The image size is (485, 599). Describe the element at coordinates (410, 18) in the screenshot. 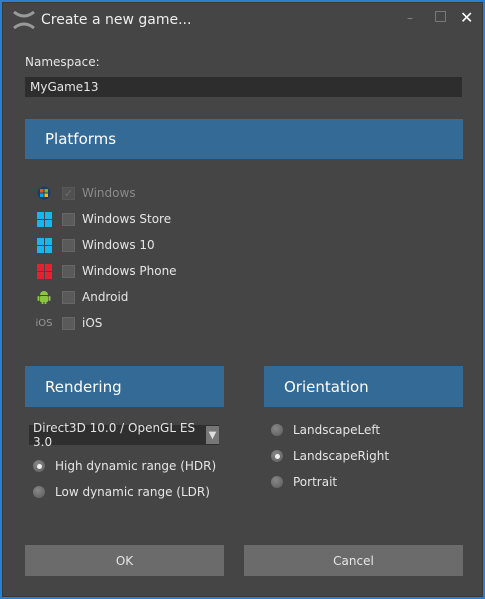

I see `minimize-button: –` at that location.